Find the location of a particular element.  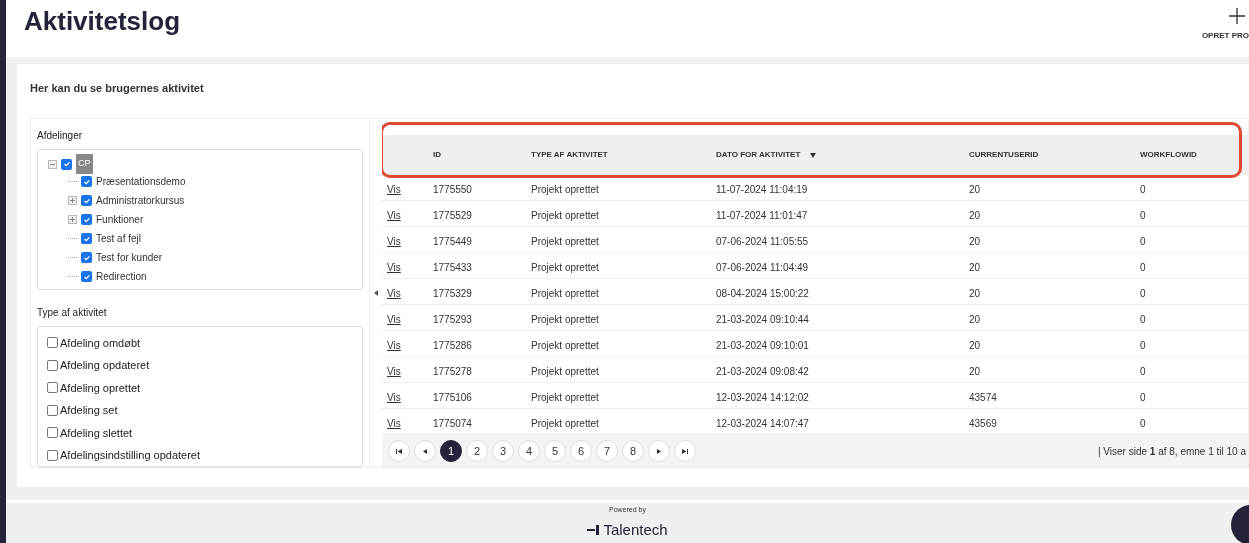

section-label: Afdelinger is located at coordinates (60, 136).